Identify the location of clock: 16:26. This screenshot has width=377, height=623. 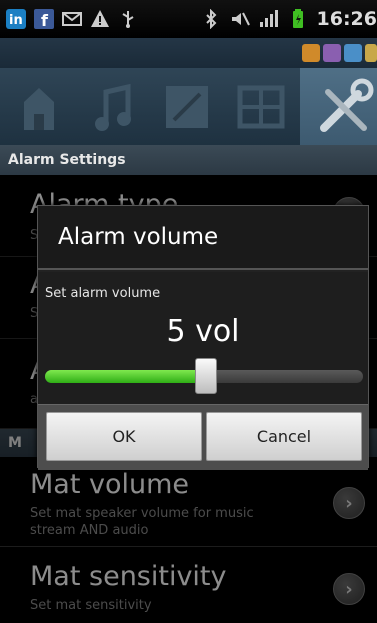
(346, 19).